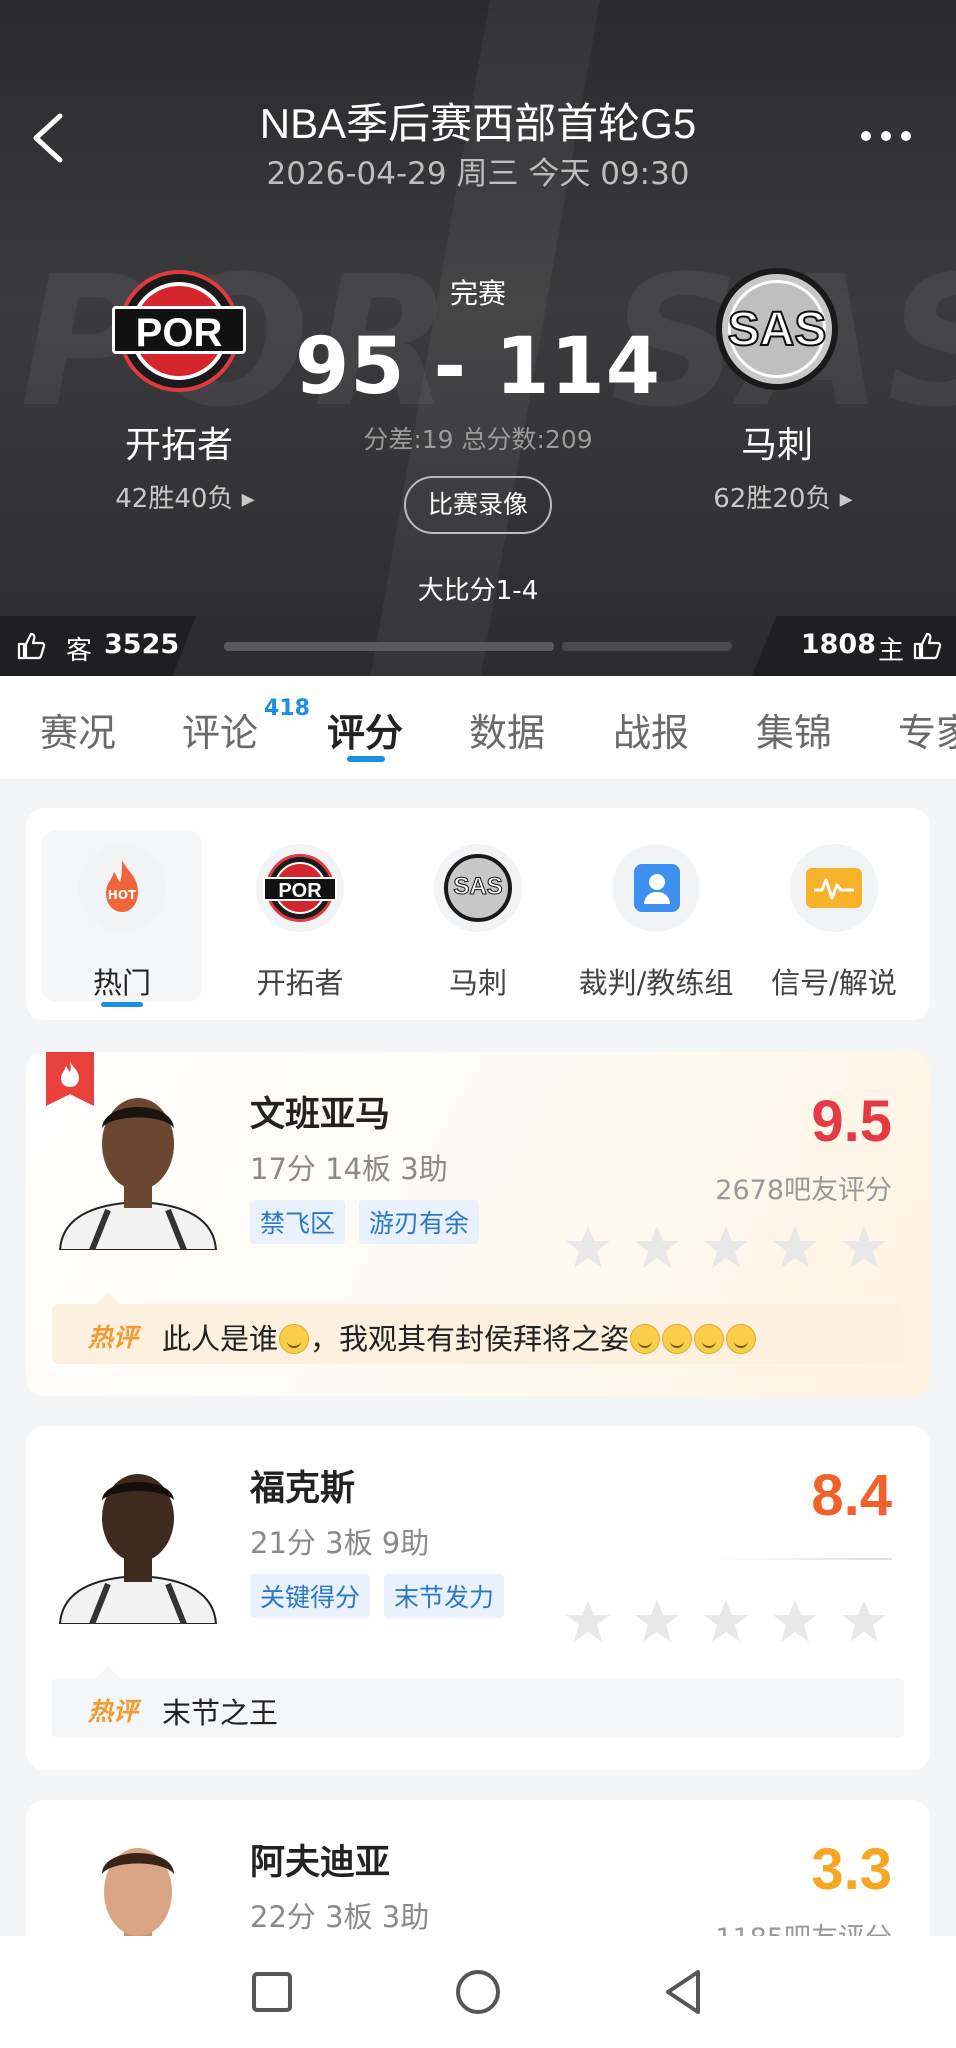  I want to click on home-icon, so click(478, 1992).